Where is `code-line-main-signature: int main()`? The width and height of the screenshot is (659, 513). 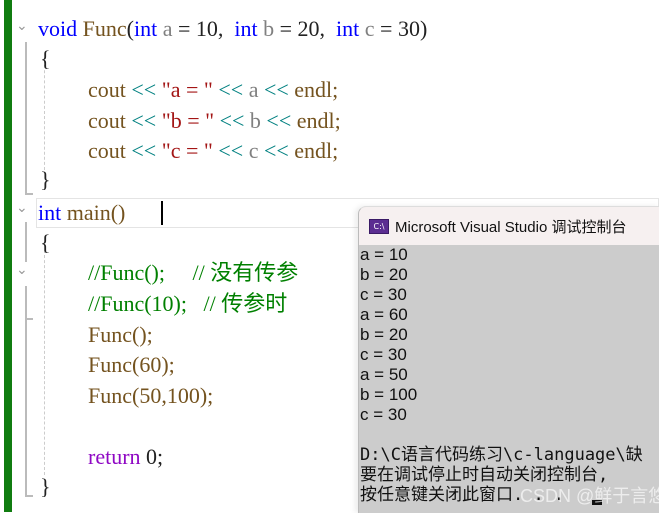
code-line-main-signature: int main() is located at coordinates (81, 213).